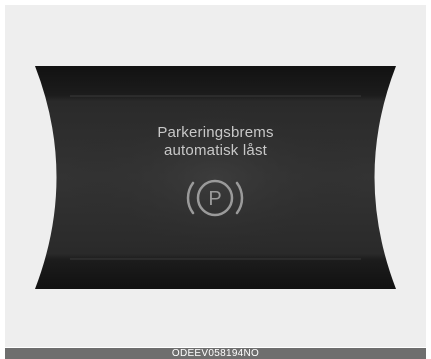 This screenshot has width=431, height=359. I want to click on parking-brake-icon: P, so click(215, 198).